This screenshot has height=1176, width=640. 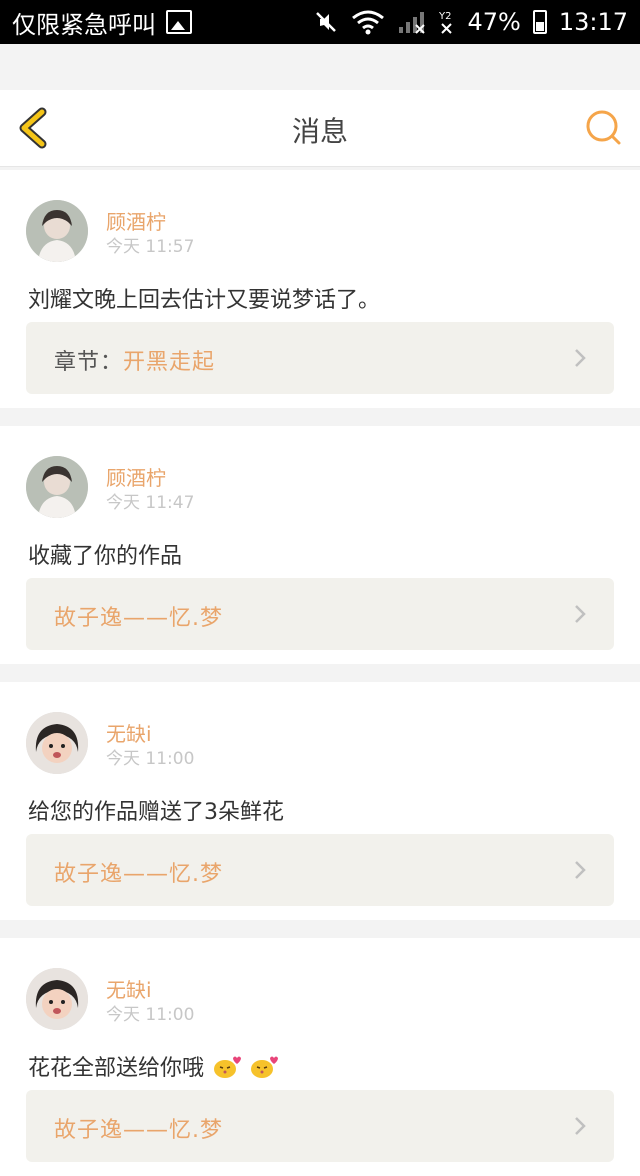 What do you see at coordinates (593, 22) in the screenshot?
I see `clock: 13:17` at bounding box center [593, 22].